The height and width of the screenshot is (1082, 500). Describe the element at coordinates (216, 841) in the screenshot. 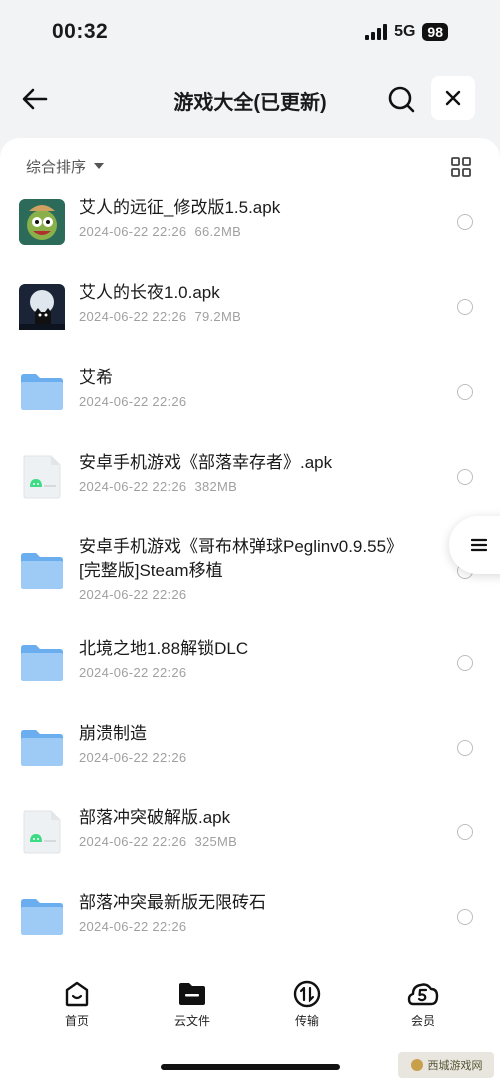

I see `file-size: 325MB` at that location.